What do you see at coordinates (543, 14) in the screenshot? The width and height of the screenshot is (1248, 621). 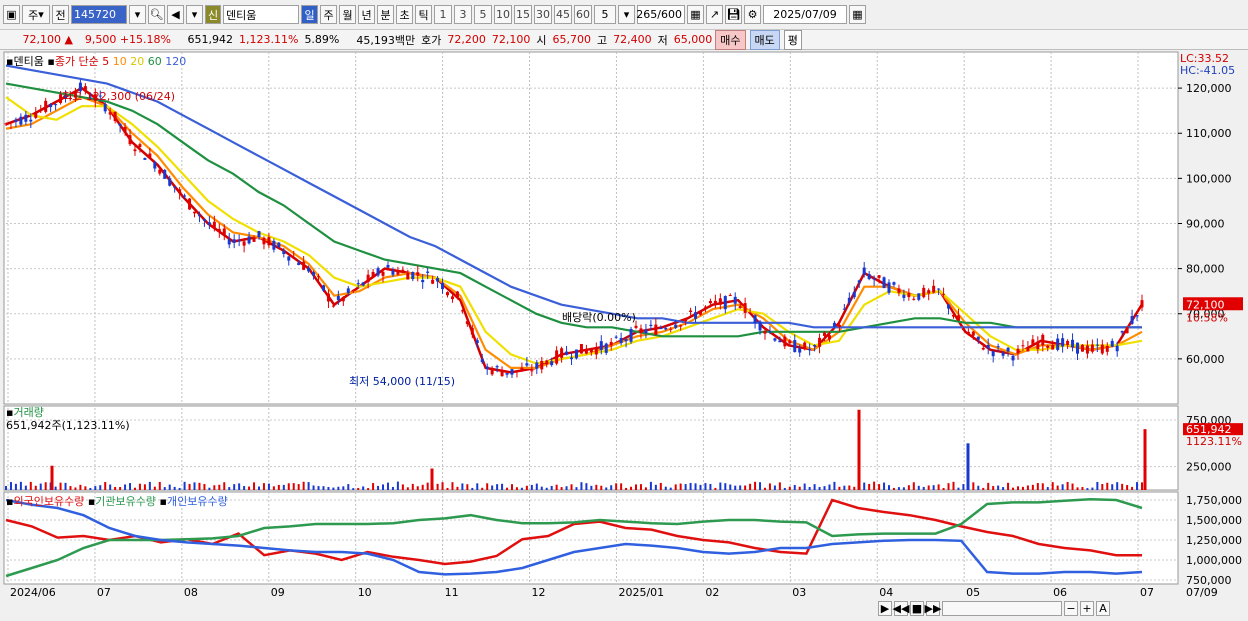 I see `minute-button-30: 30` at bounding box center [543, 14].